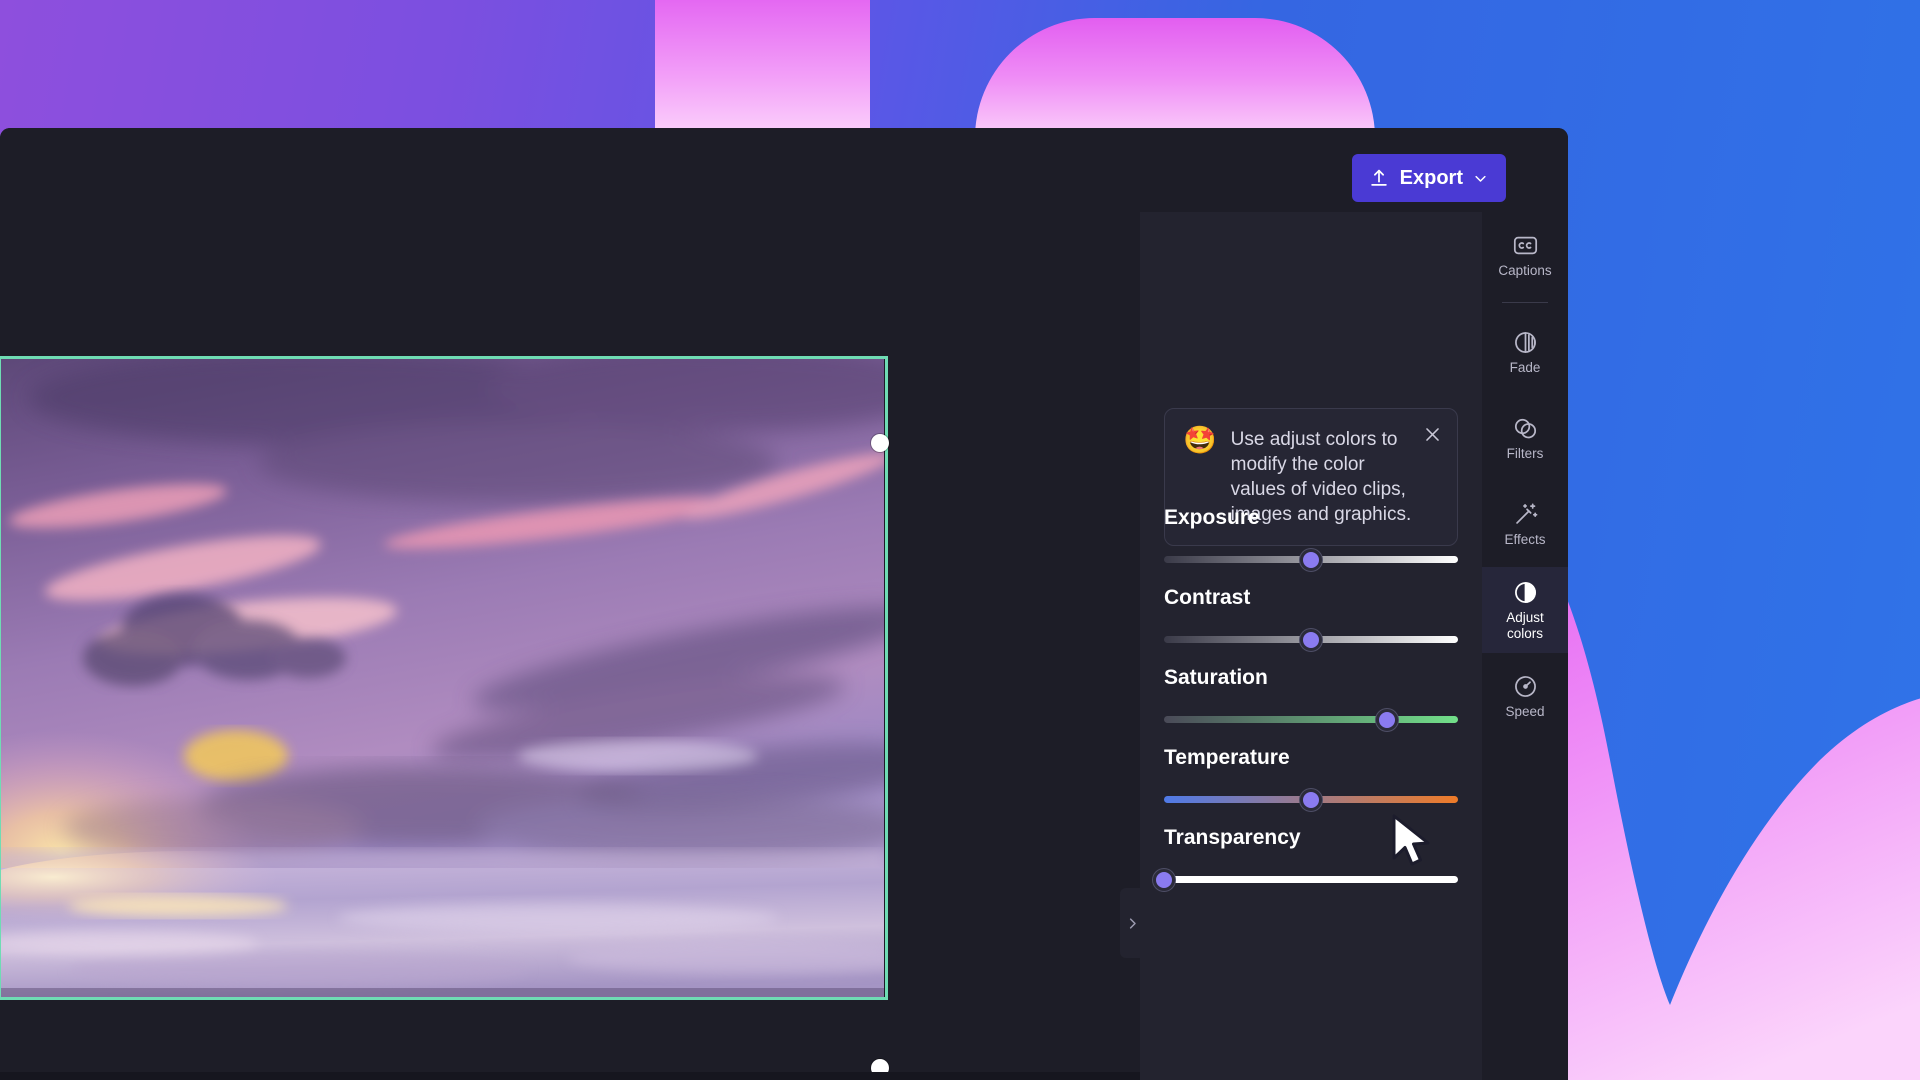  Describe the element at coordinates (1311, 698) in the screenshot. I see `control-saturation: Saturation` at that location.